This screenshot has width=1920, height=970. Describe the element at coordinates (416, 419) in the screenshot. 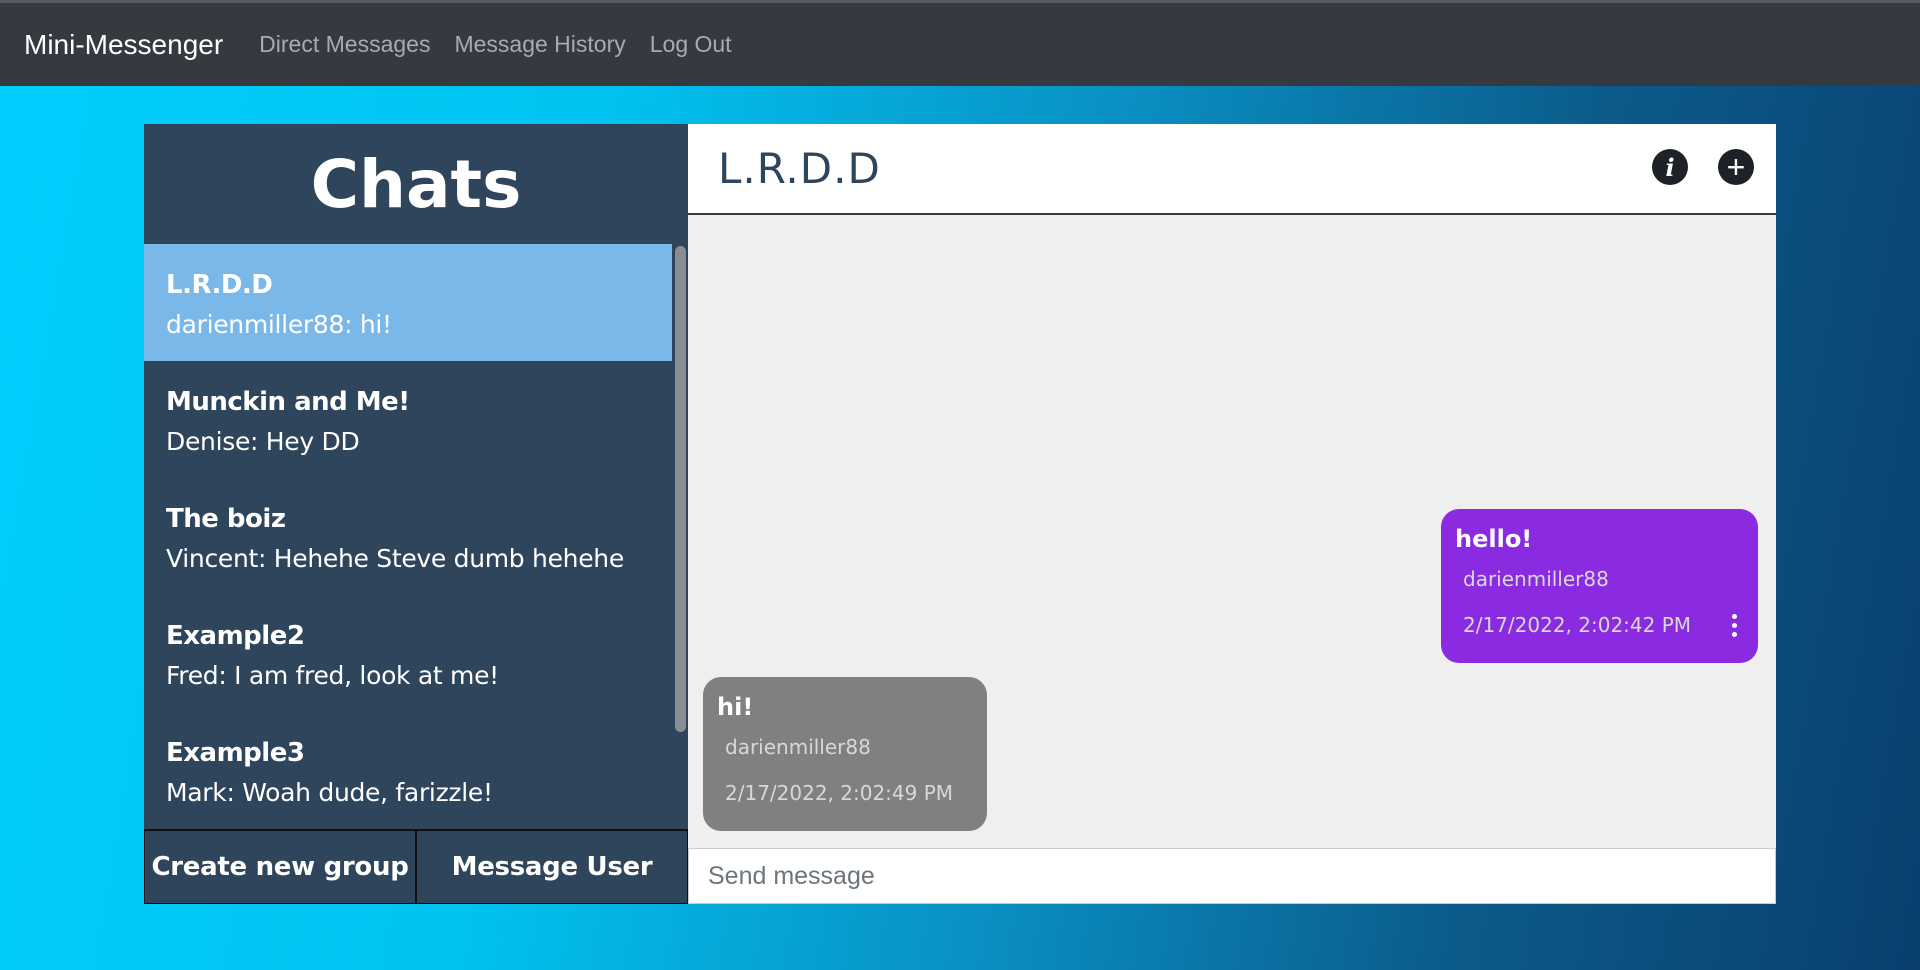

I see `chat-item-munckin-and-me: Munckin and Me! Denise: Hey DD` at that location.